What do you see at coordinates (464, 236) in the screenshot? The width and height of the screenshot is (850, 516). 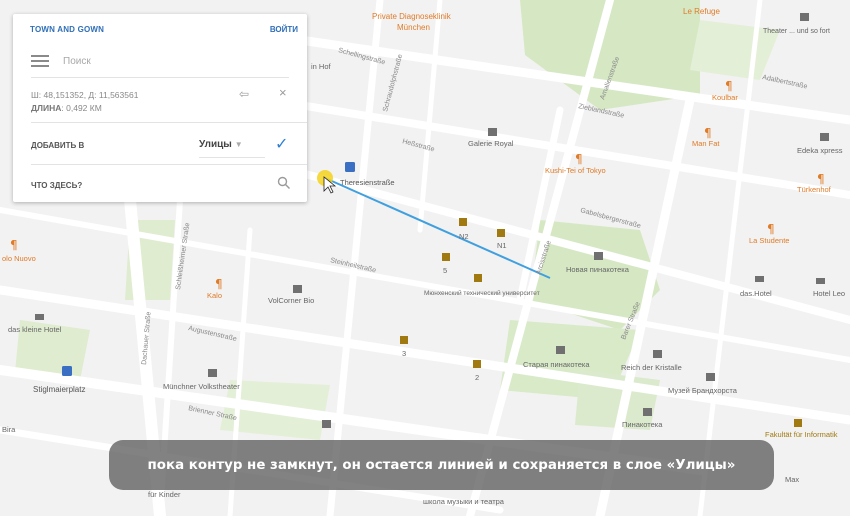 I see `map-label: N2` at bounding box center [464, 236].